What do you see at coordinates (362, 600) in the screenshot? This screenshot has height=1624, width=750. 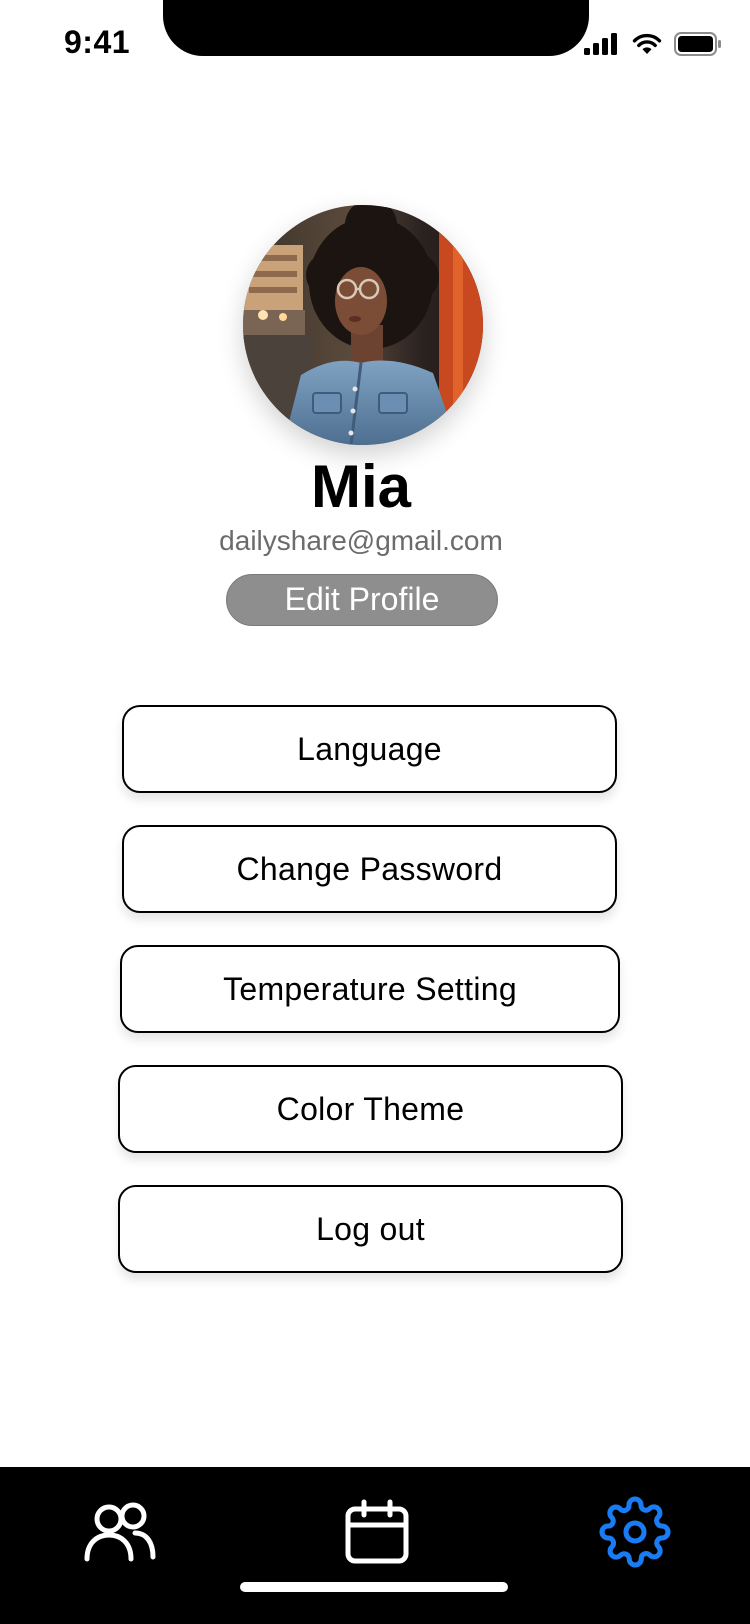 I see `edit-profile-button: Edit Profile` at bounding box center [362, 600].